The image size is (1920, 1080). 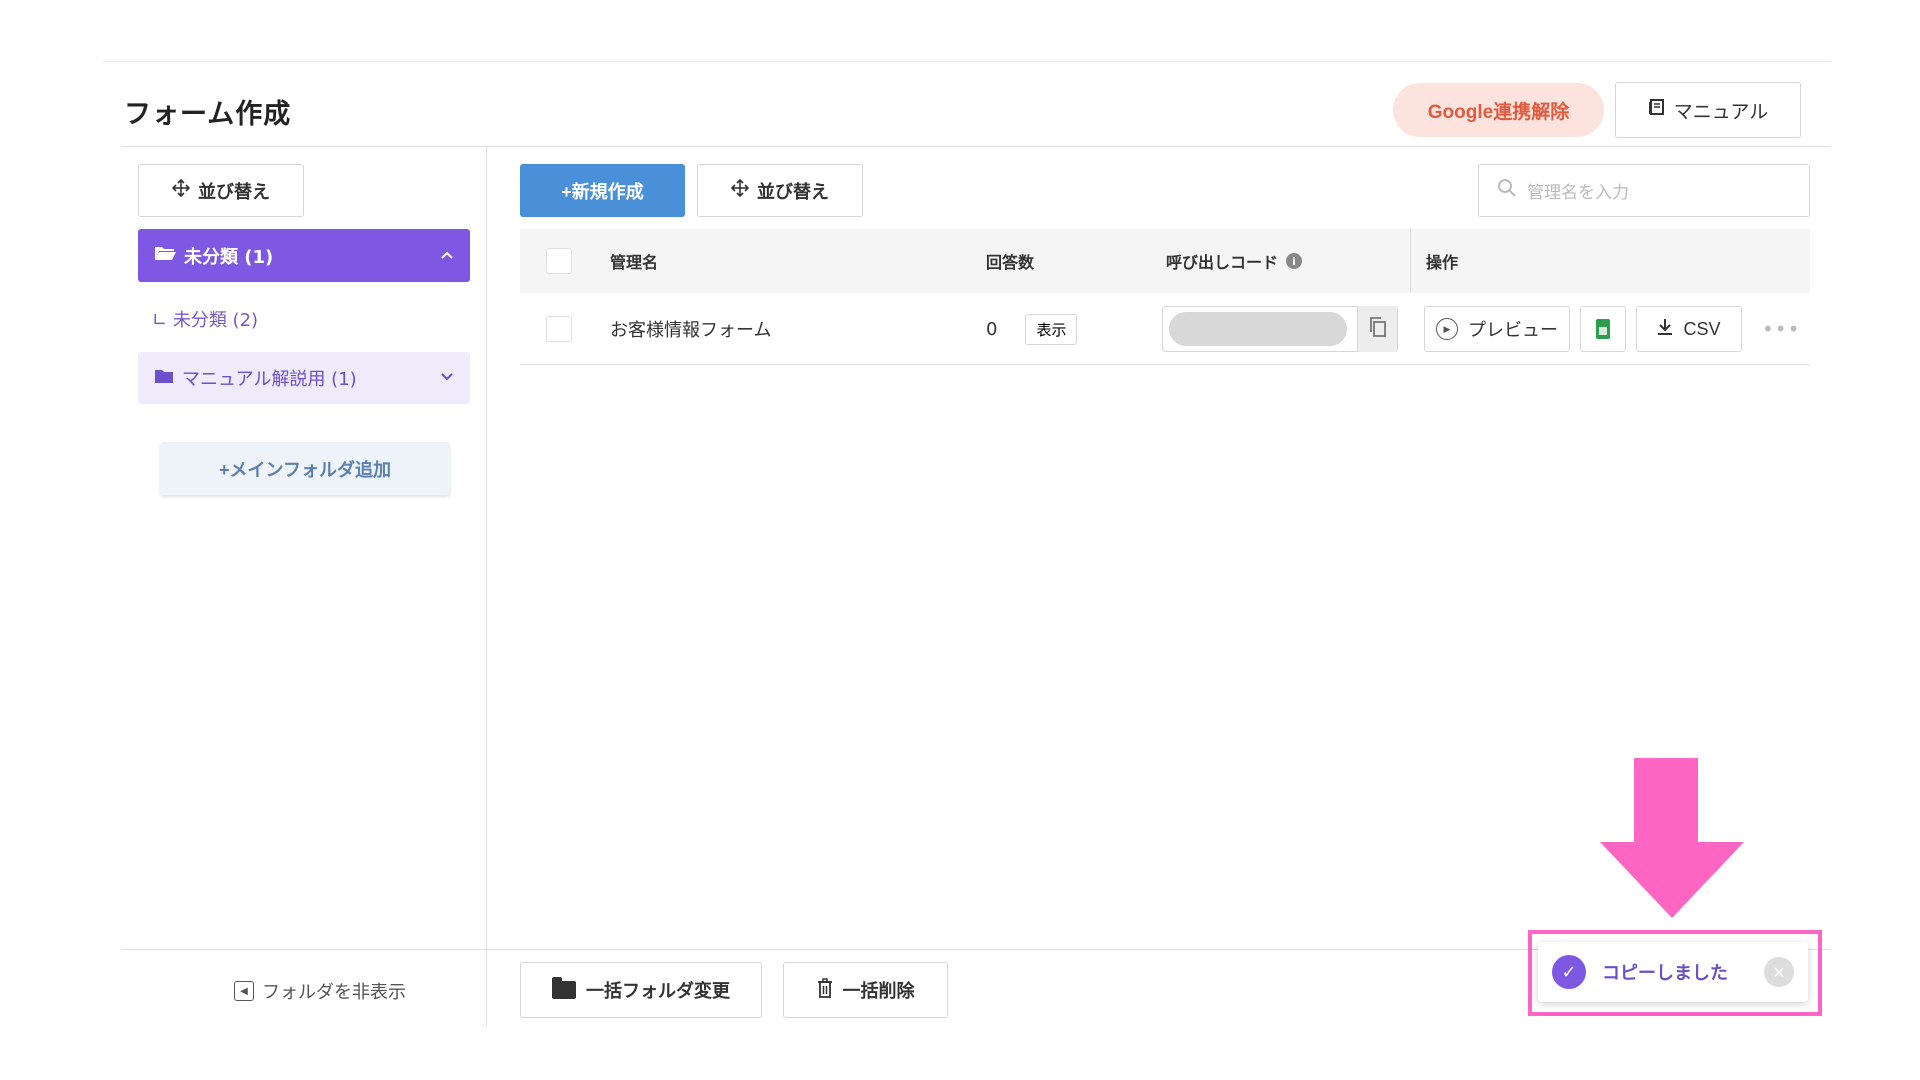 What do you see at coordinates (1665, 329) in the screenshot?
I see `download-icon` at bounding box center [1665, 329].